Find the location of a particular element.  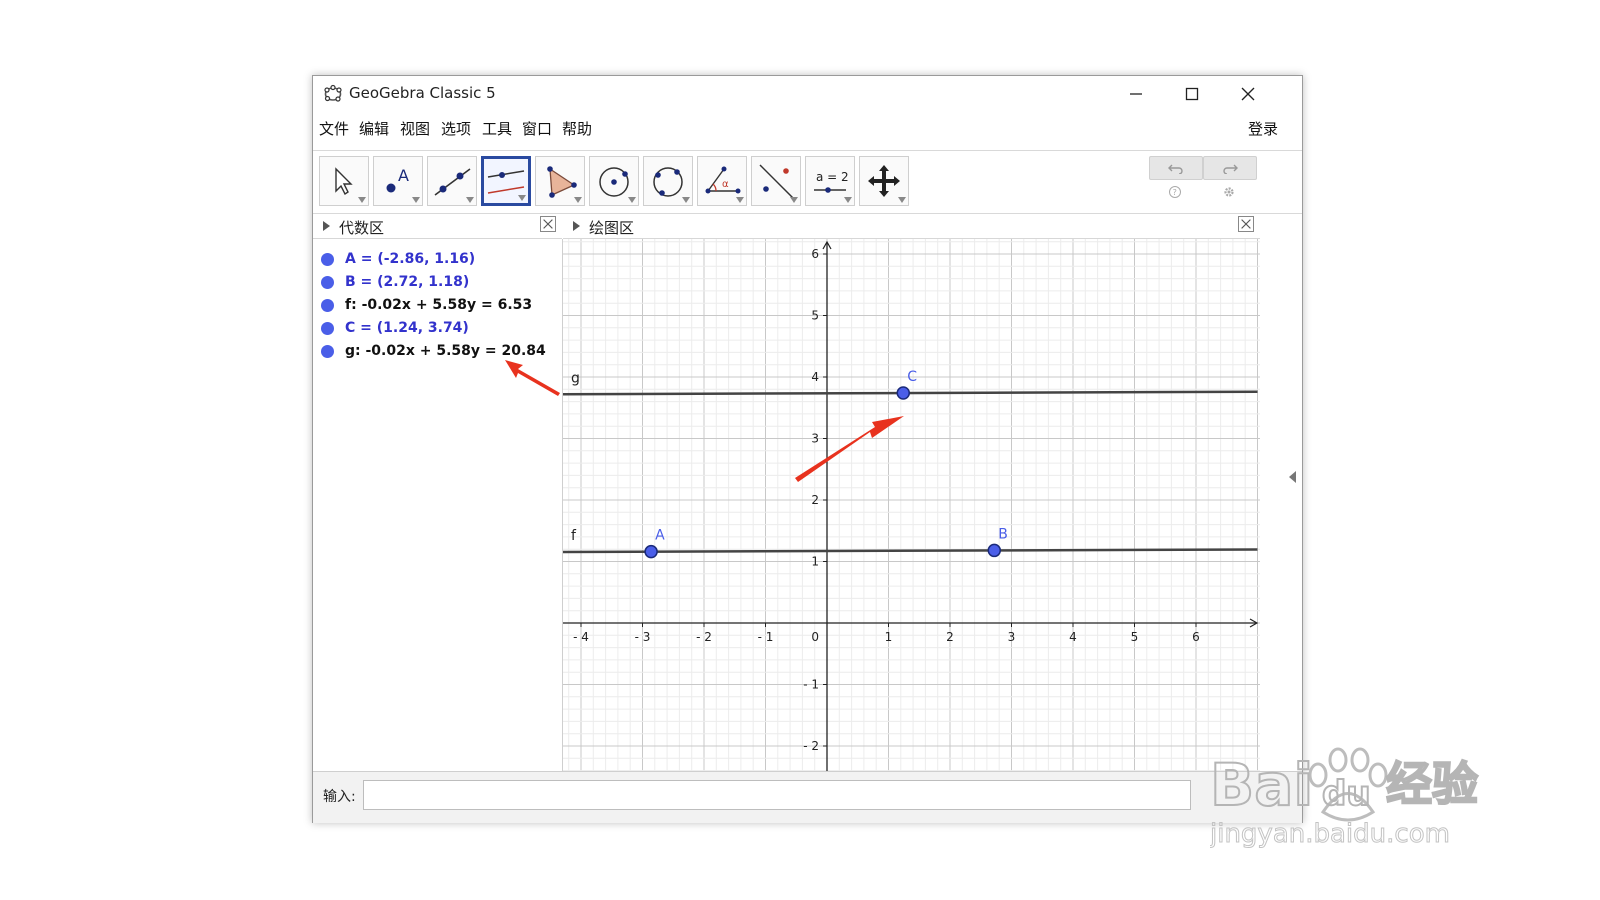

watermark-cn: 经验 is located at coordinates (1432, 784).